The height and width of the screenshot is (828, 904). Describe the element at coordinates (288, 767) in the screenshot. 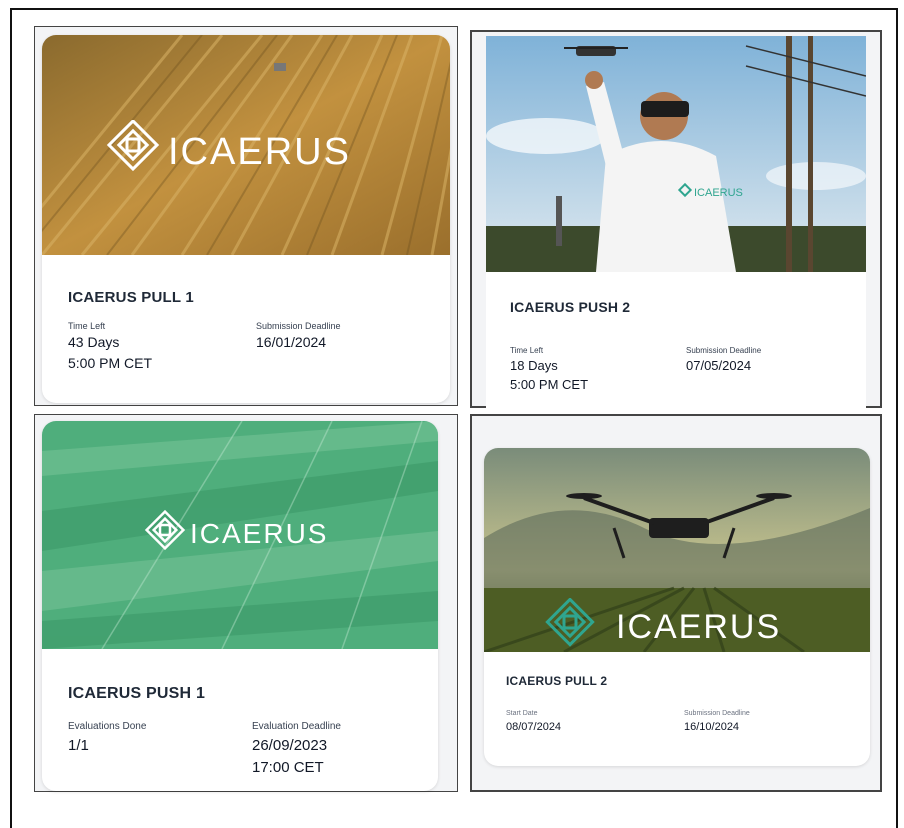

I see `evaluation-deadline-time: 17:00 CET` at that location.